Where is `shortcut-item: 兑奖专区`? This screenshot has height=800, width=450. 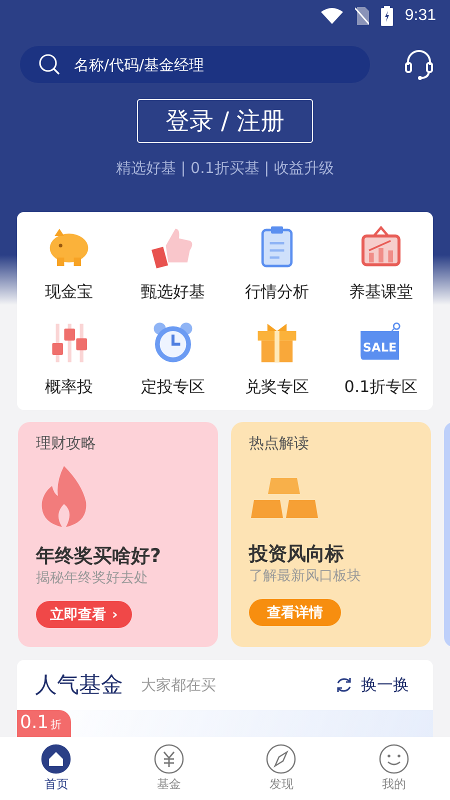 shortcut-item: 兑奖专区 is located at coordinates (277, 357).